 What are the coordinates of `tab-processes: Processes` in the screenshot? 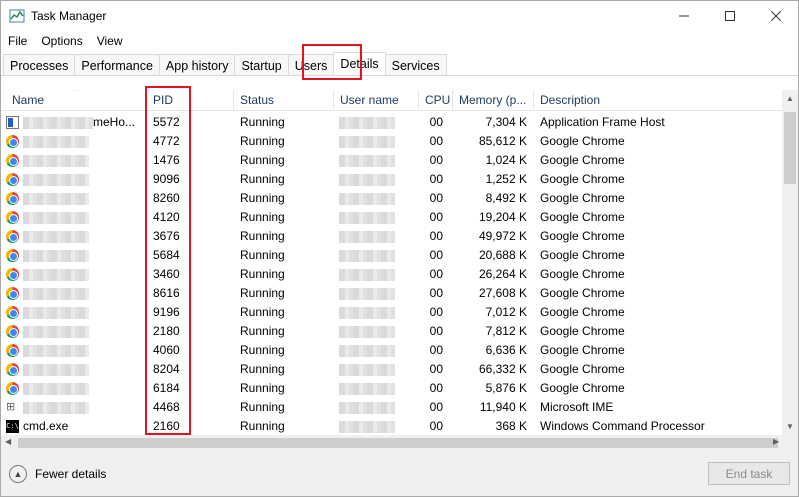 It's located at (39, 65).